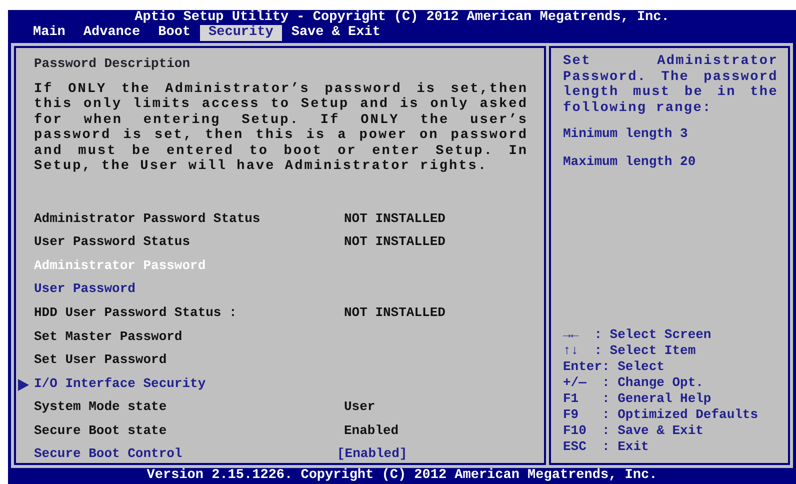  Describe the element at coordinates (100, 360) in the screenshot. I see `setting-label: Set User Password` at that location.